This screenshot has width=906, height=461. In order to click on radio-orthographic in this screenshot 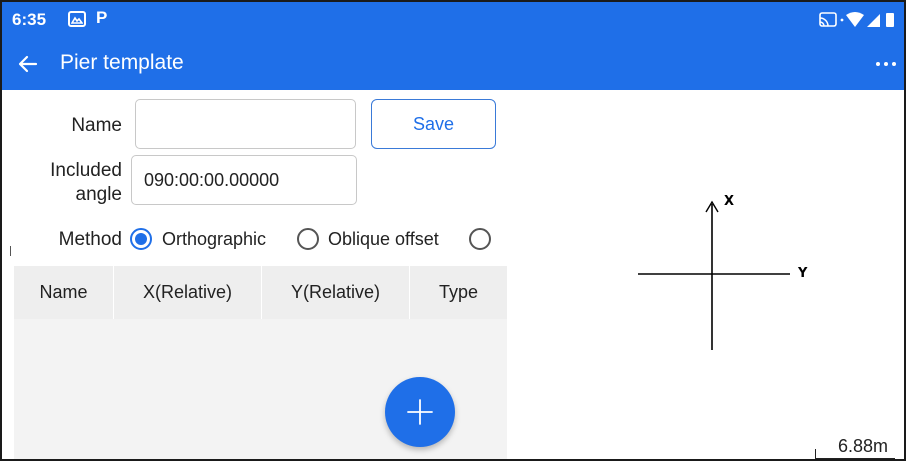, I will do `click(141, 239)`.